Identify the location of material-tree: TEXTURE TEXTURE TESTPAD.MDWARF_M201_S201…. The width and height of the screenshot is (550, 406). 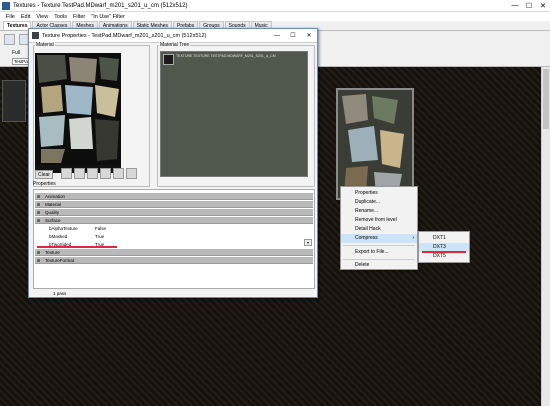
(234, 114).